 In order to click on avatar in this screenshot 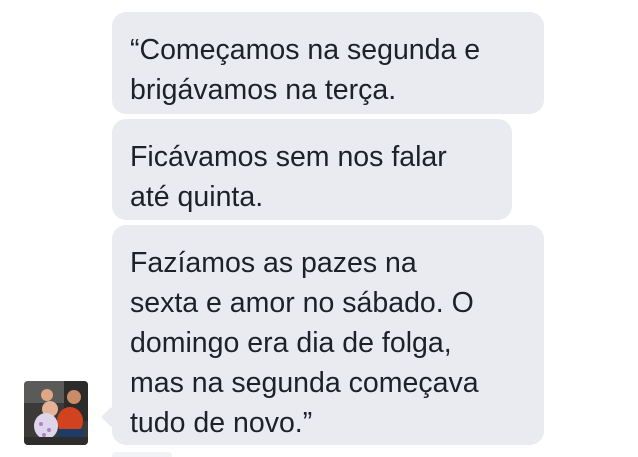, I will do `click(56, 413)`.